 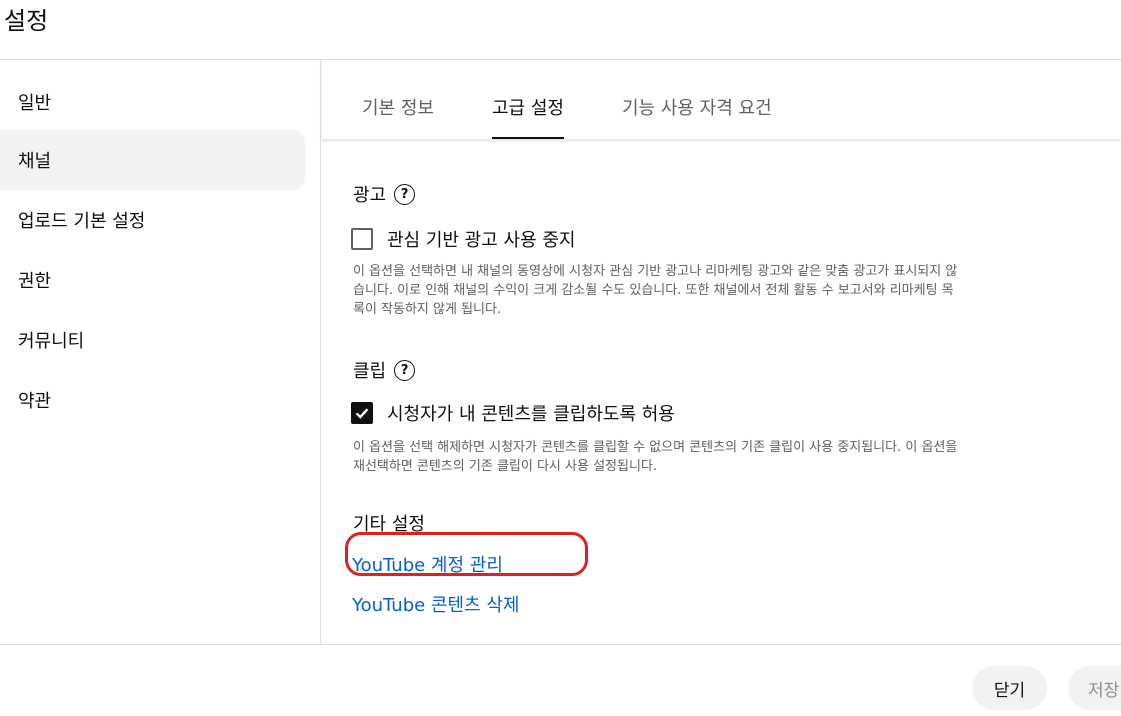 I want to click on sidebar-item-label: 커뮤니티, so click(x=51, y=341).